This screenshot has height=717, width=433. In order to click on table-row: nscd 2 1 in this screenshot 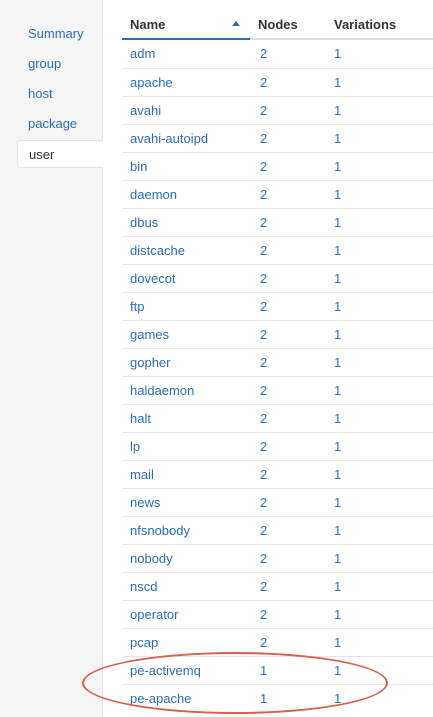, I will do `click(277, 586)`.